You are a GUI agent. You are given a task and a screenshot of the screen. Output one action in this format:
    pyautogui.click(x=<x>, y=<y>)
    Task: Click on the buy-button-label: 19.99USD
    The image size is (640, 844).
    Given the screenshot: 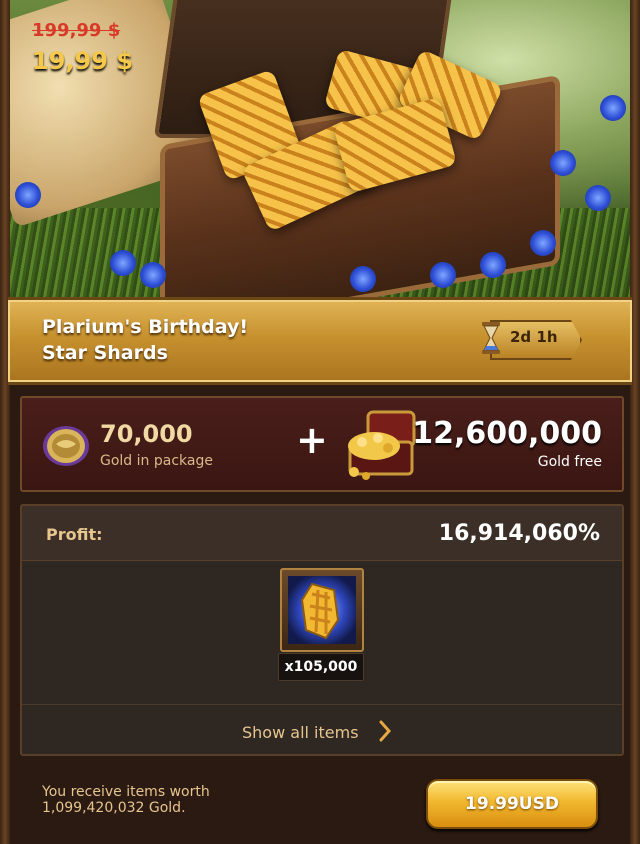 What is the action you would take?
    pyautogui.click(x=512, y=804)
    